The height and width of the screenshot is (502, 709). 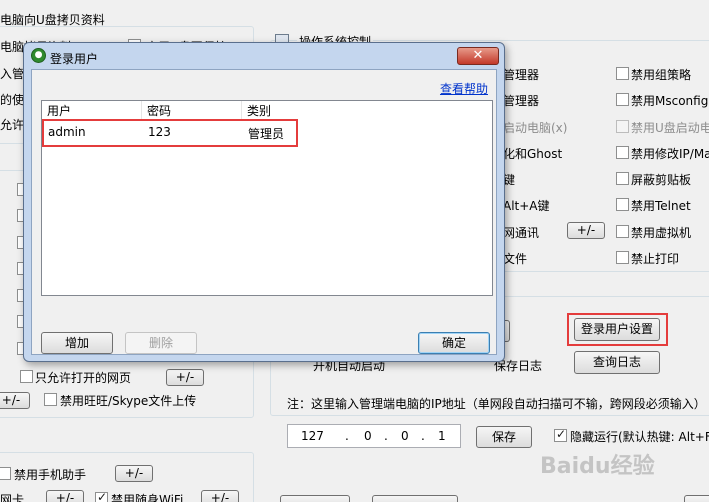 I want to click on delete-button: 删除, so click(x=161, y=343).